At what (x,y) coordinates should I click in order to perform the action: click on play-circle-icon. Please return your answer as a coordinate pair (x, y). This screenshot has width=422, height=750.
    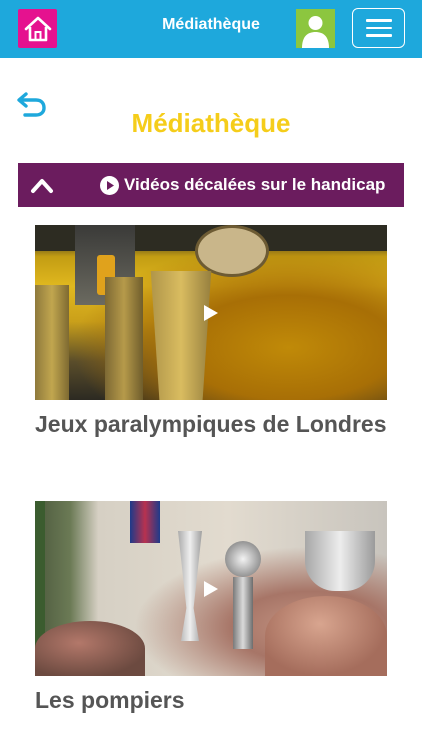
    Looking at the image, I should click on (109, 185).